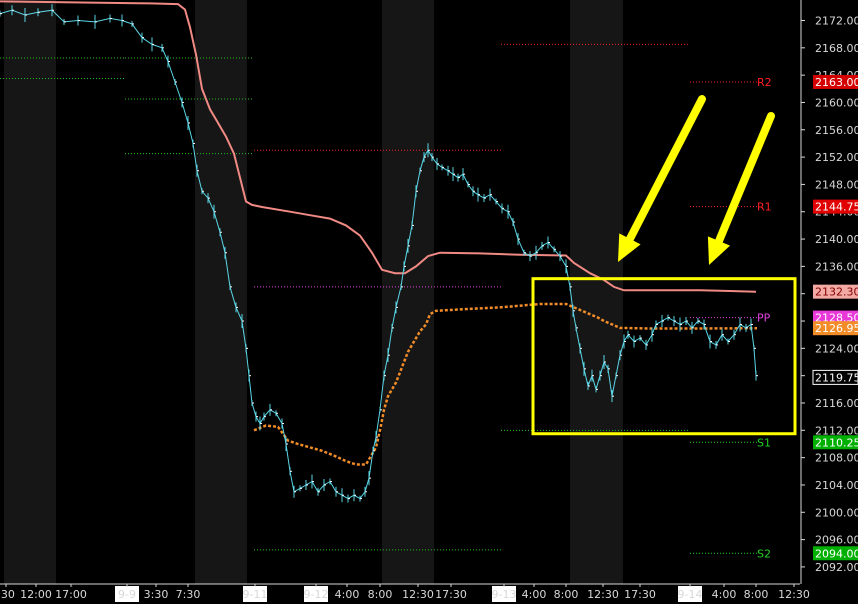 This screenshot has width=858, height=604. What do you see at coordinates (255, 594) in the screenshot?
I see `x-tick-label-6: 9-11` at bounding box center [255, 594].